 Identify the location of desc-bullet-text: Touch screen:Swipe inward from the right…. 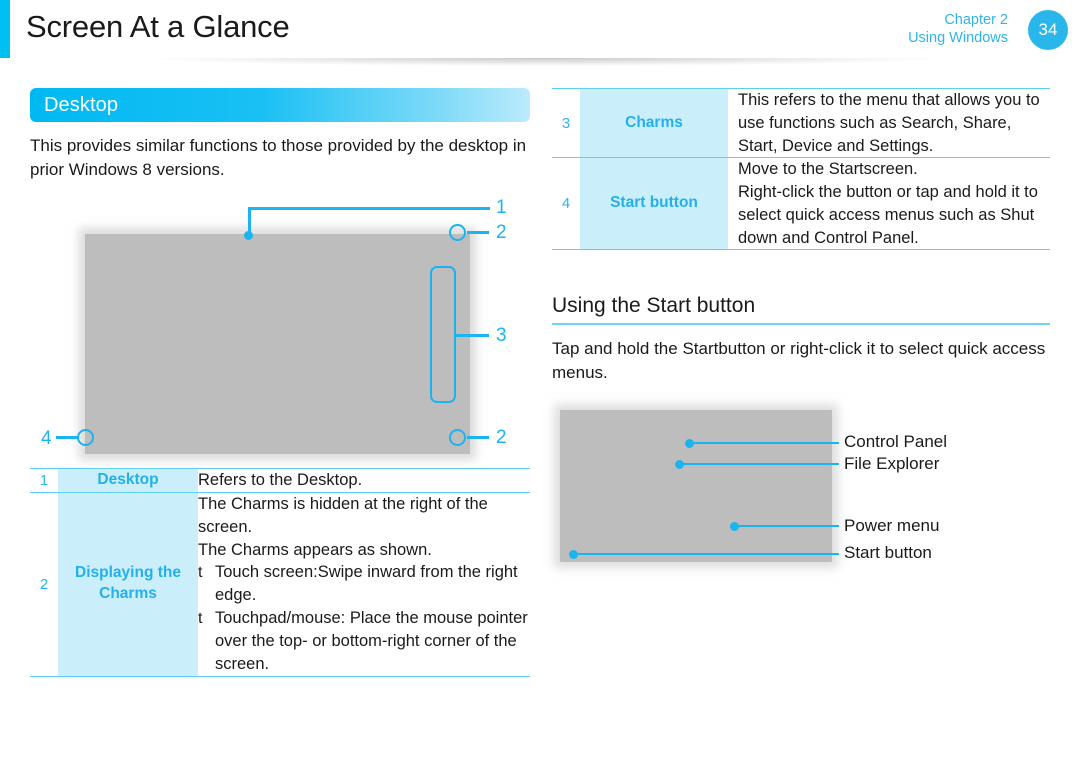
(366, 584).